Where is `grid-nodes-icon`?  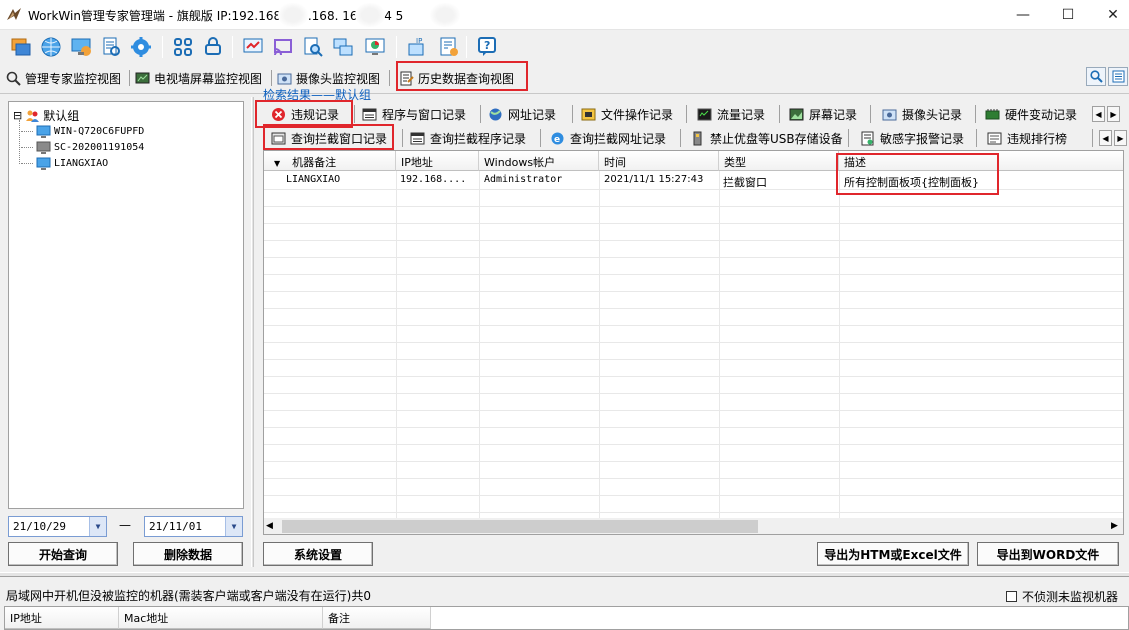
grid-nodes-icon is located at coordinates (183, 47).